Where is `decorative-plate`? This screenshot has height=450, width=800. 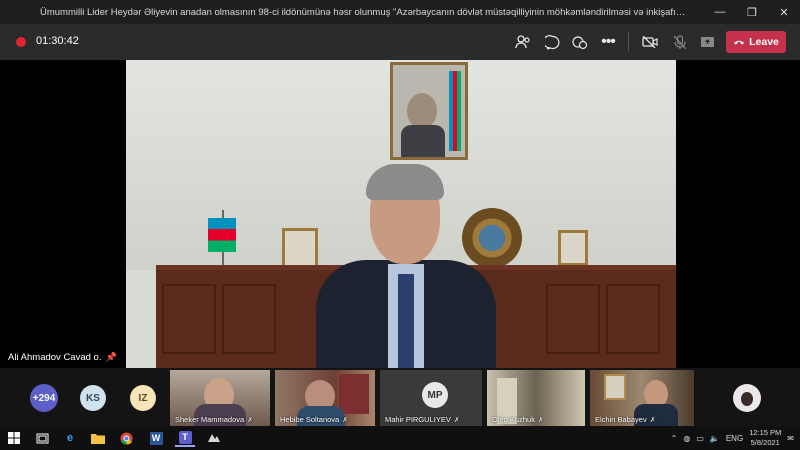
decorative-plate is located at coordinates (492, 238).